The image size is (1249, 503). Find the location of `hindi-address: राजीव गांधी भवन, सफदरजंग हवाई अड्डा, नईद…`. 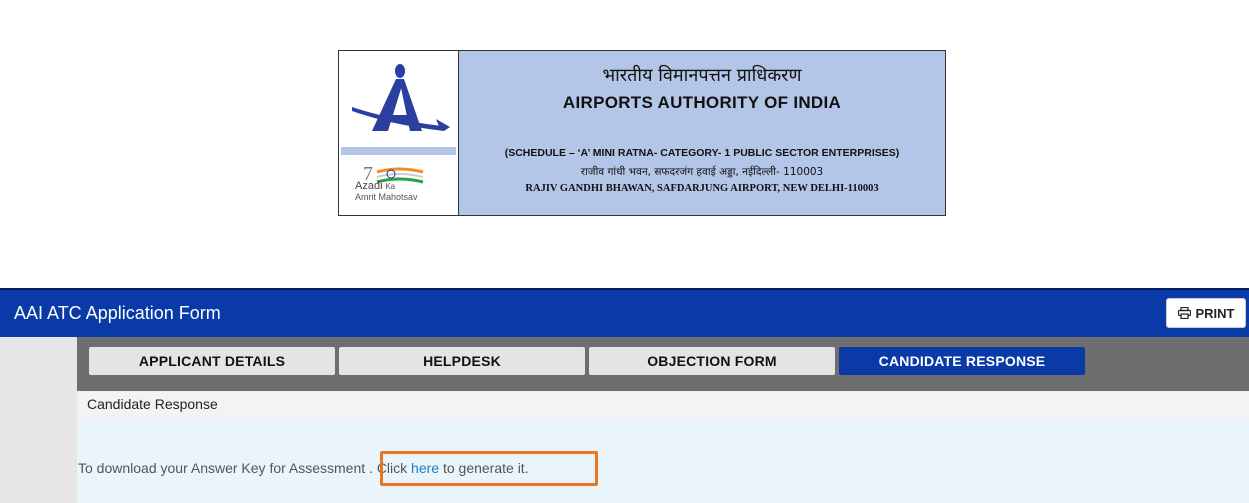

hindi-address: राजीव गांधी भवन, सफदरजंग हवाई अड्डा, नईद… is located at coordinates (702, 172).